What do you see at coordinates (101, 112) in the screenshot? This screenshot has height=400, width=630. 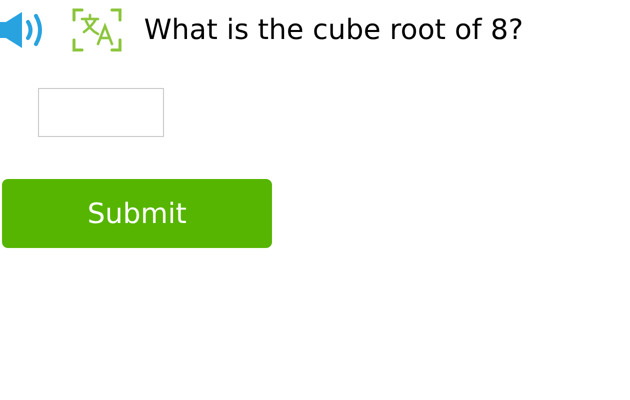 I see `answer-field` at bounding box center [101, 112].